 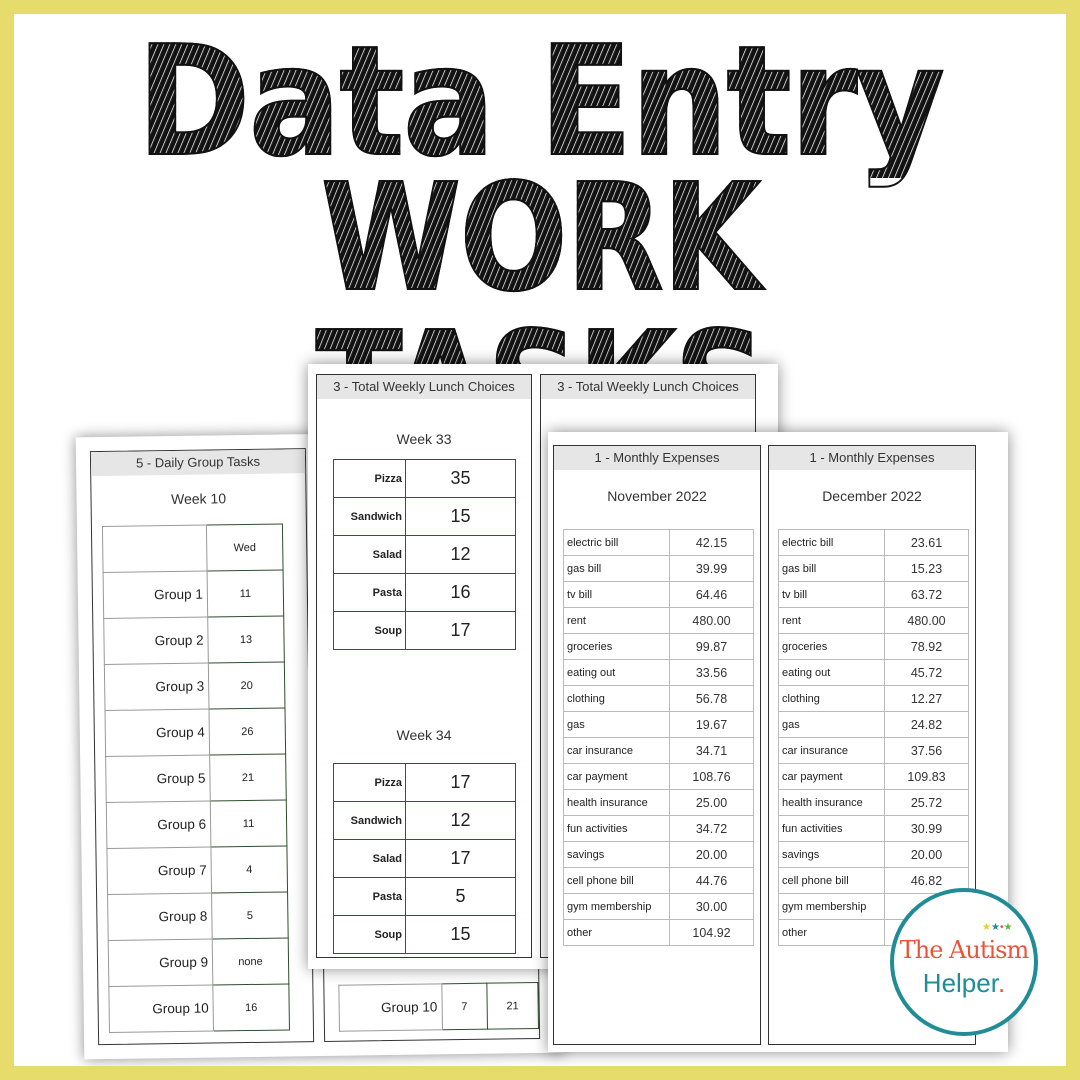 I want to click on table-row: fun activities 34.72, so click(x=658, y=828).